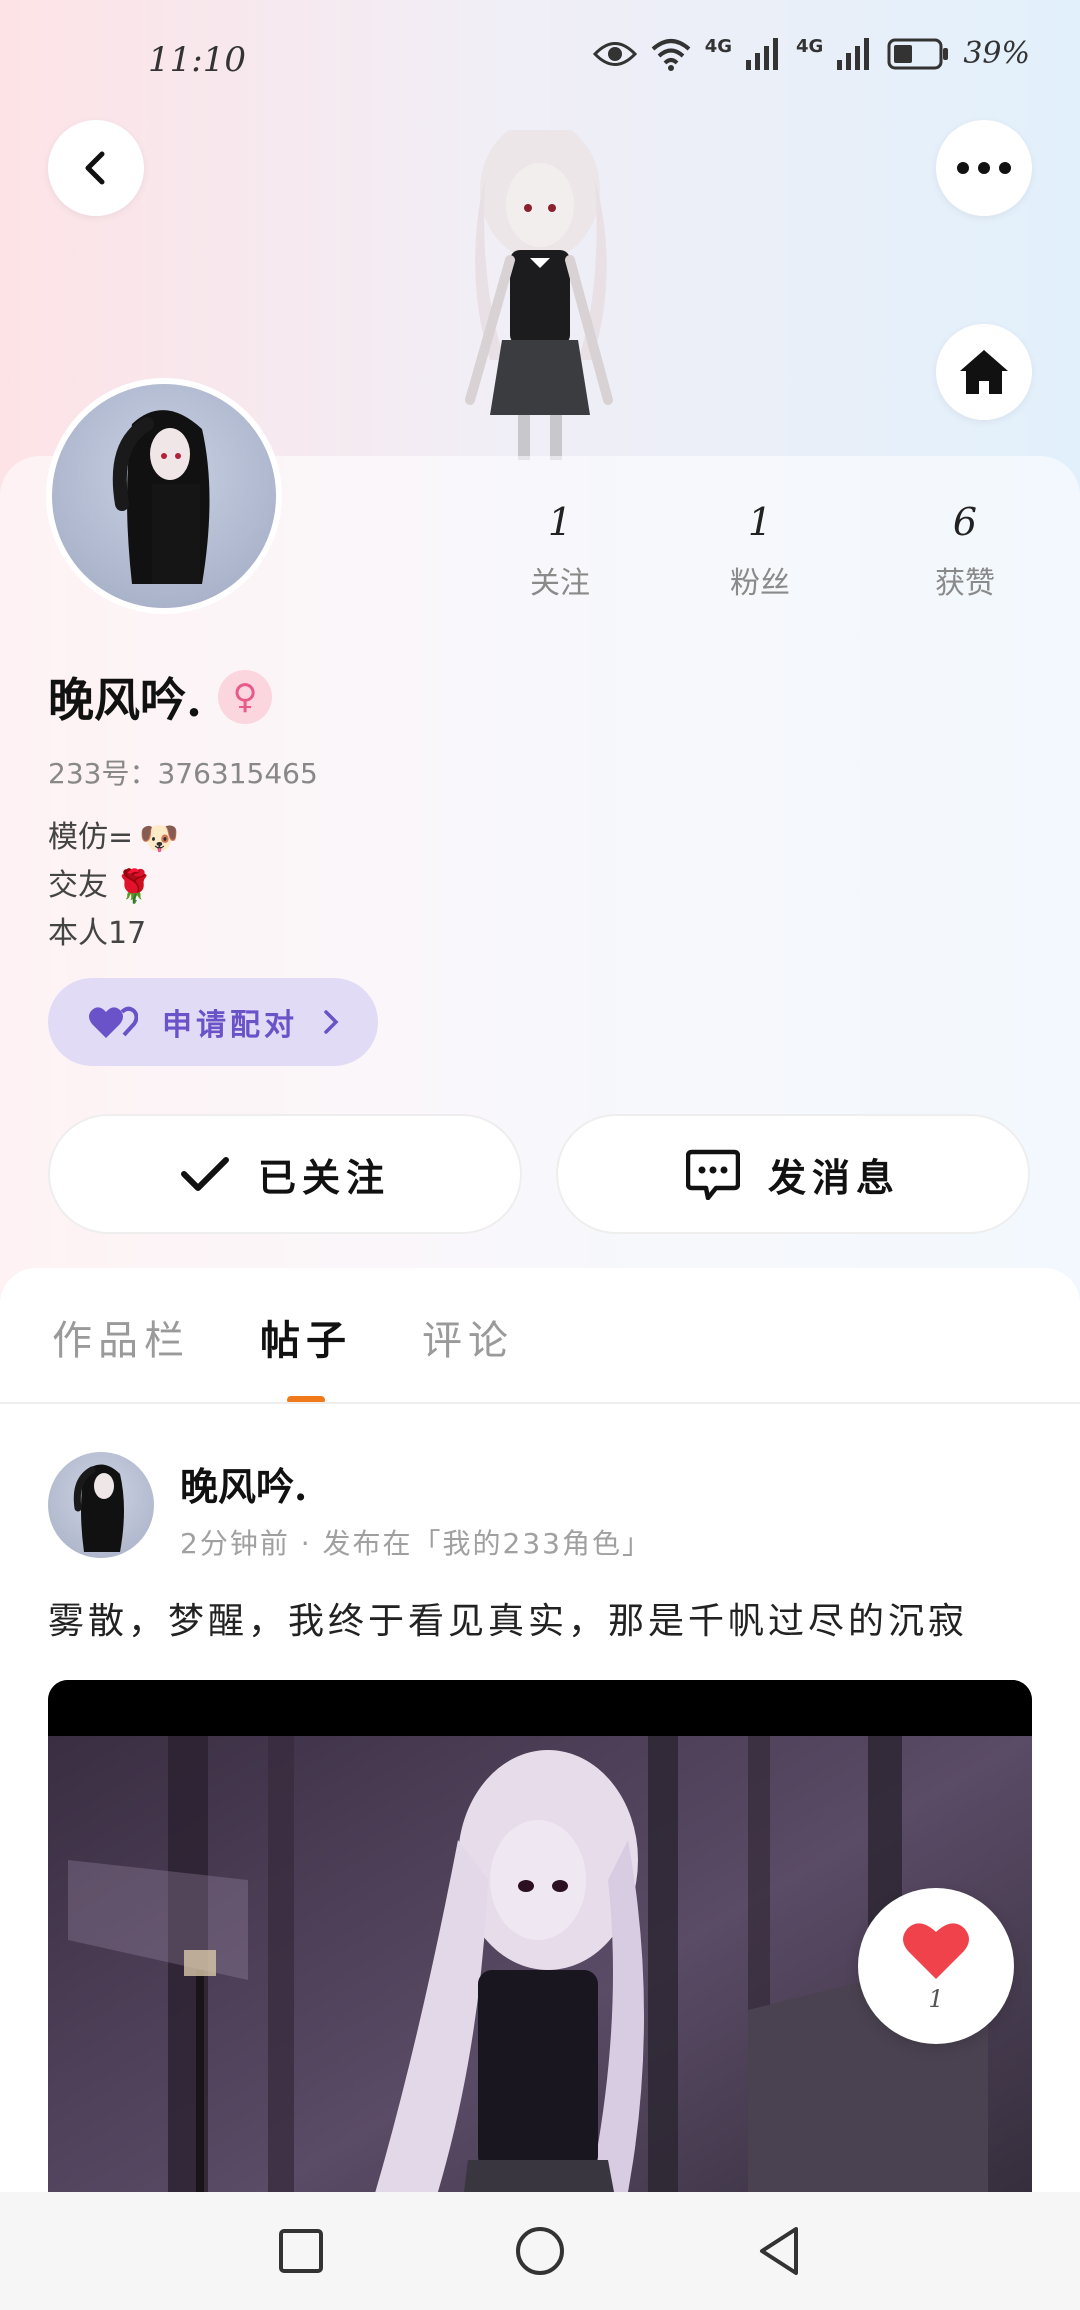 This screenshot has width=1080, height=2310. Describe the element at coordinates (965, 522) in the screenshot. I see `stat-value: 6` at that location.